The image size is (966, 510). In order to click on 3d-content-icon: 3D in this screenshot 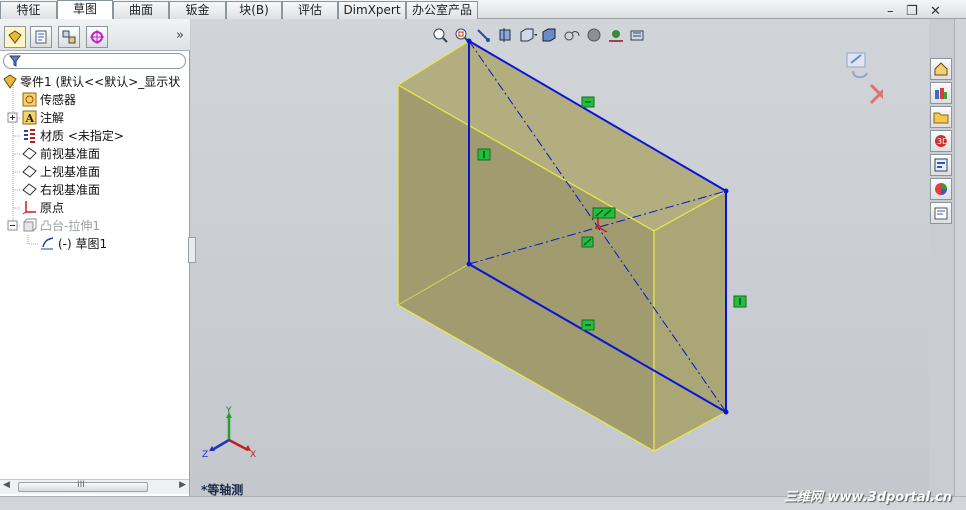, I will do `click(941, 141)`.